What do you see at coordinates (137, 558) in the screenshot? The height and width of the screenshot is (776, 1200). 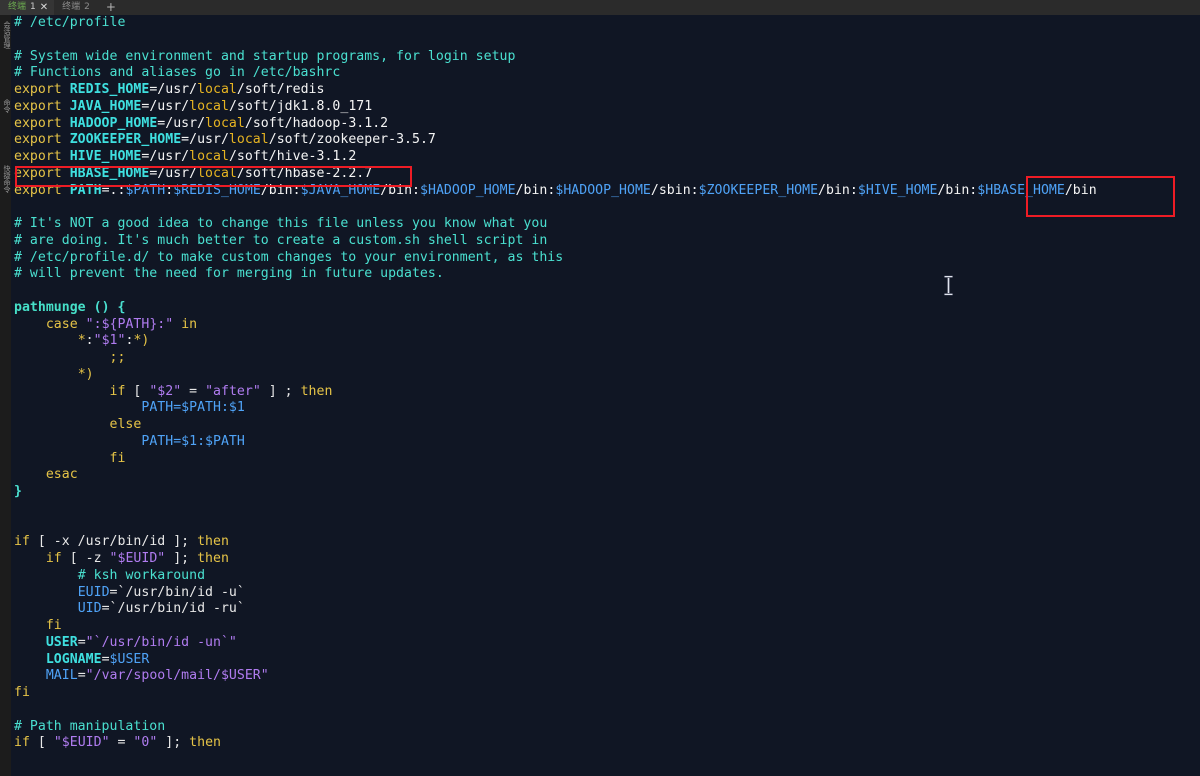 I see `terminal-line: if [ -z "$EUID" ]; then` at bounding box center [137, 558].